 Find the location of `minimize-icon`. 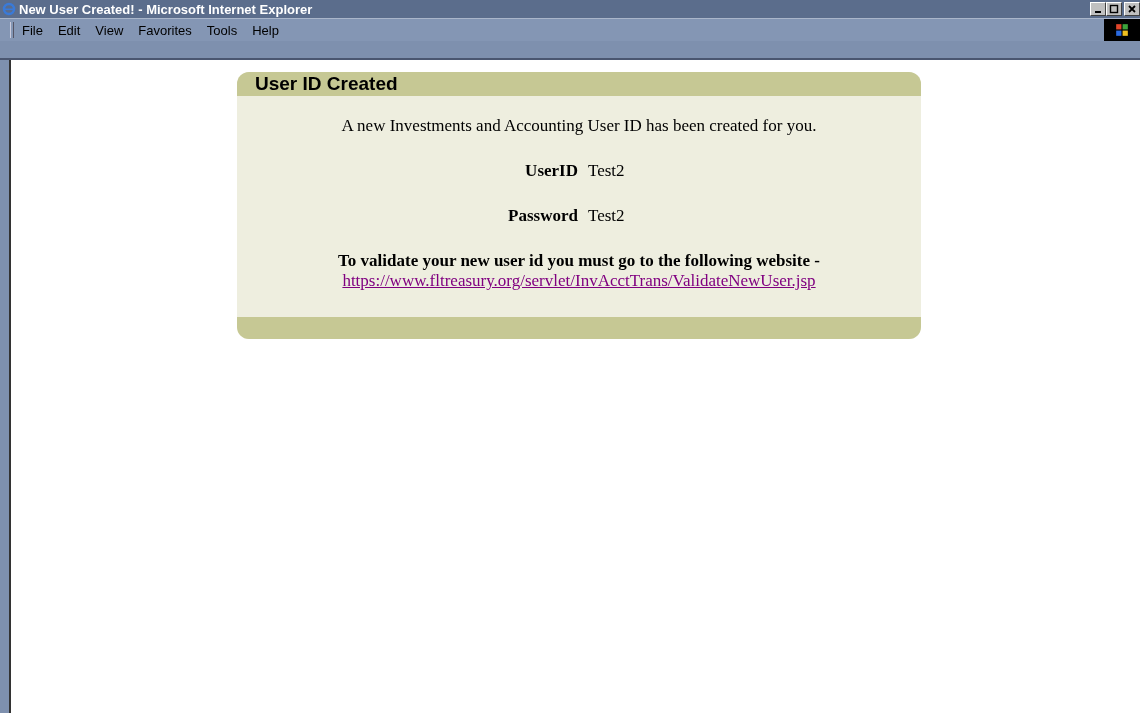

minimize-icon is located at coordinates (1098, 12).